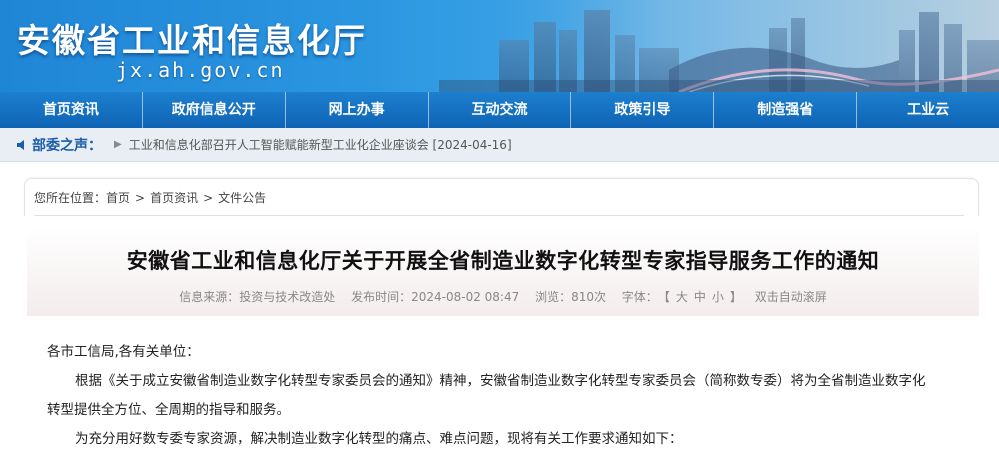 The image size is (999, 454). Describe the element at coordinates (174, 197) in the screenshot. I see `breadcrumb-news-link: 首页资讯` at that location.